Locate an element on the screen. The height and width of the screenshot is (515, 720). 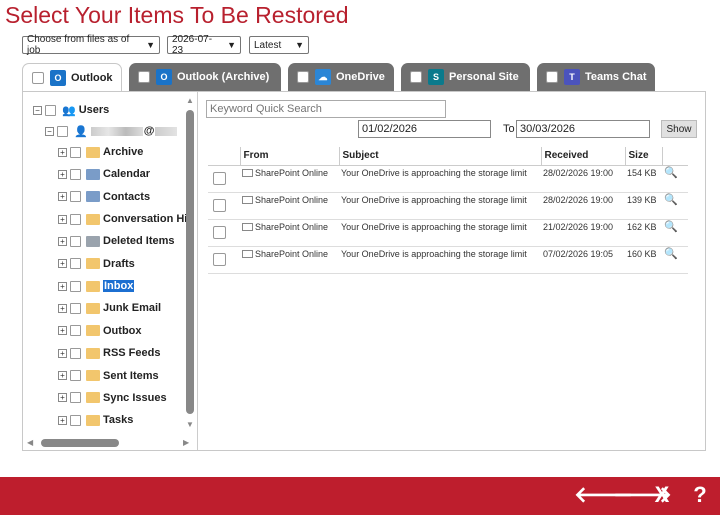
close-button: X is located at coordinates (662, 495).